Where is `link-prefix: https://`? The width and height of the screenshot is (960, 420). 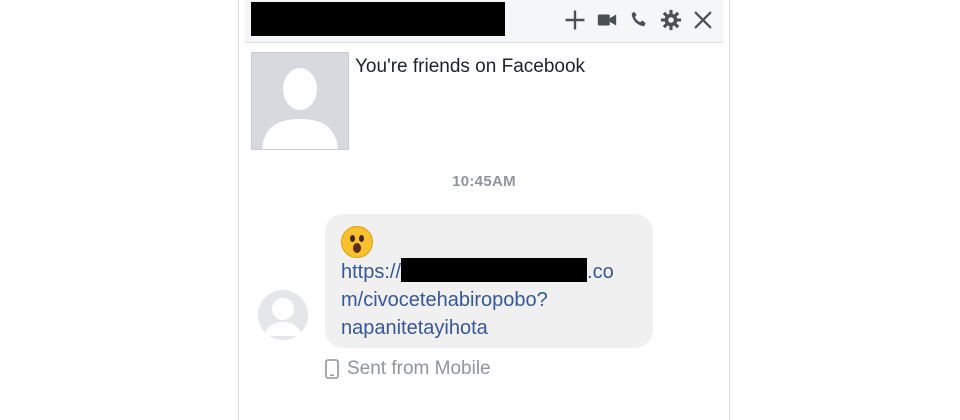 link-prefix: https:// is located at coordinates (371, 272).